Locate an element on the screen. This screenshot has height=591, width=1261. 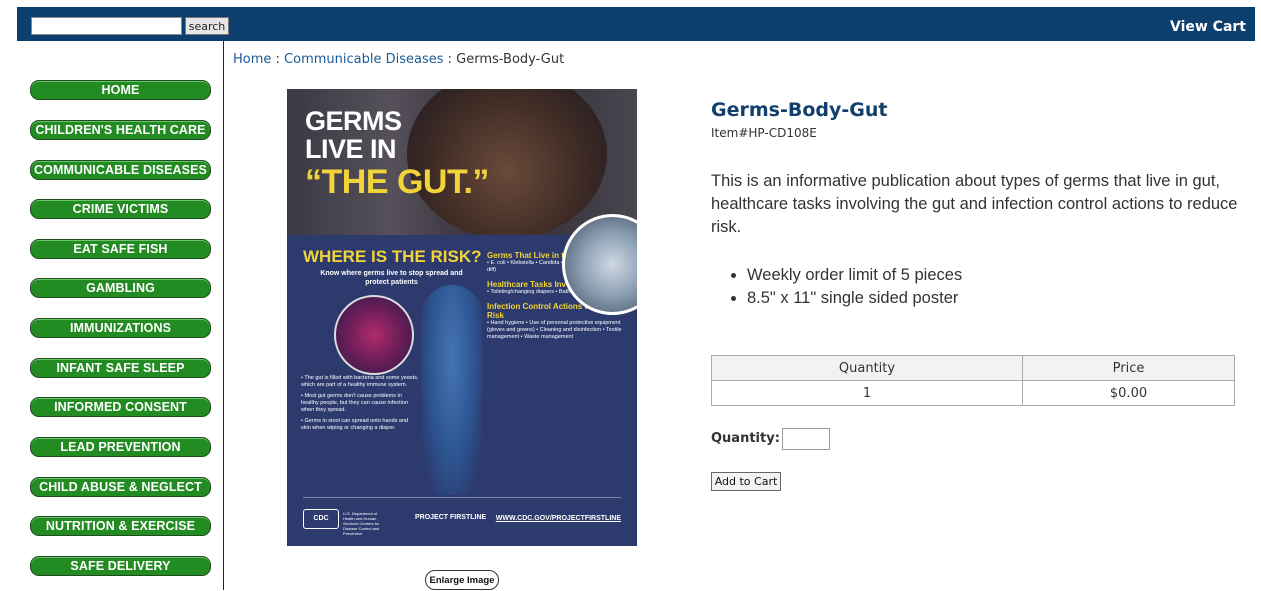
poster-url: WWW.CDC.GOV/PROJECTFIRSTLINE is located at coordinates (558, 518).